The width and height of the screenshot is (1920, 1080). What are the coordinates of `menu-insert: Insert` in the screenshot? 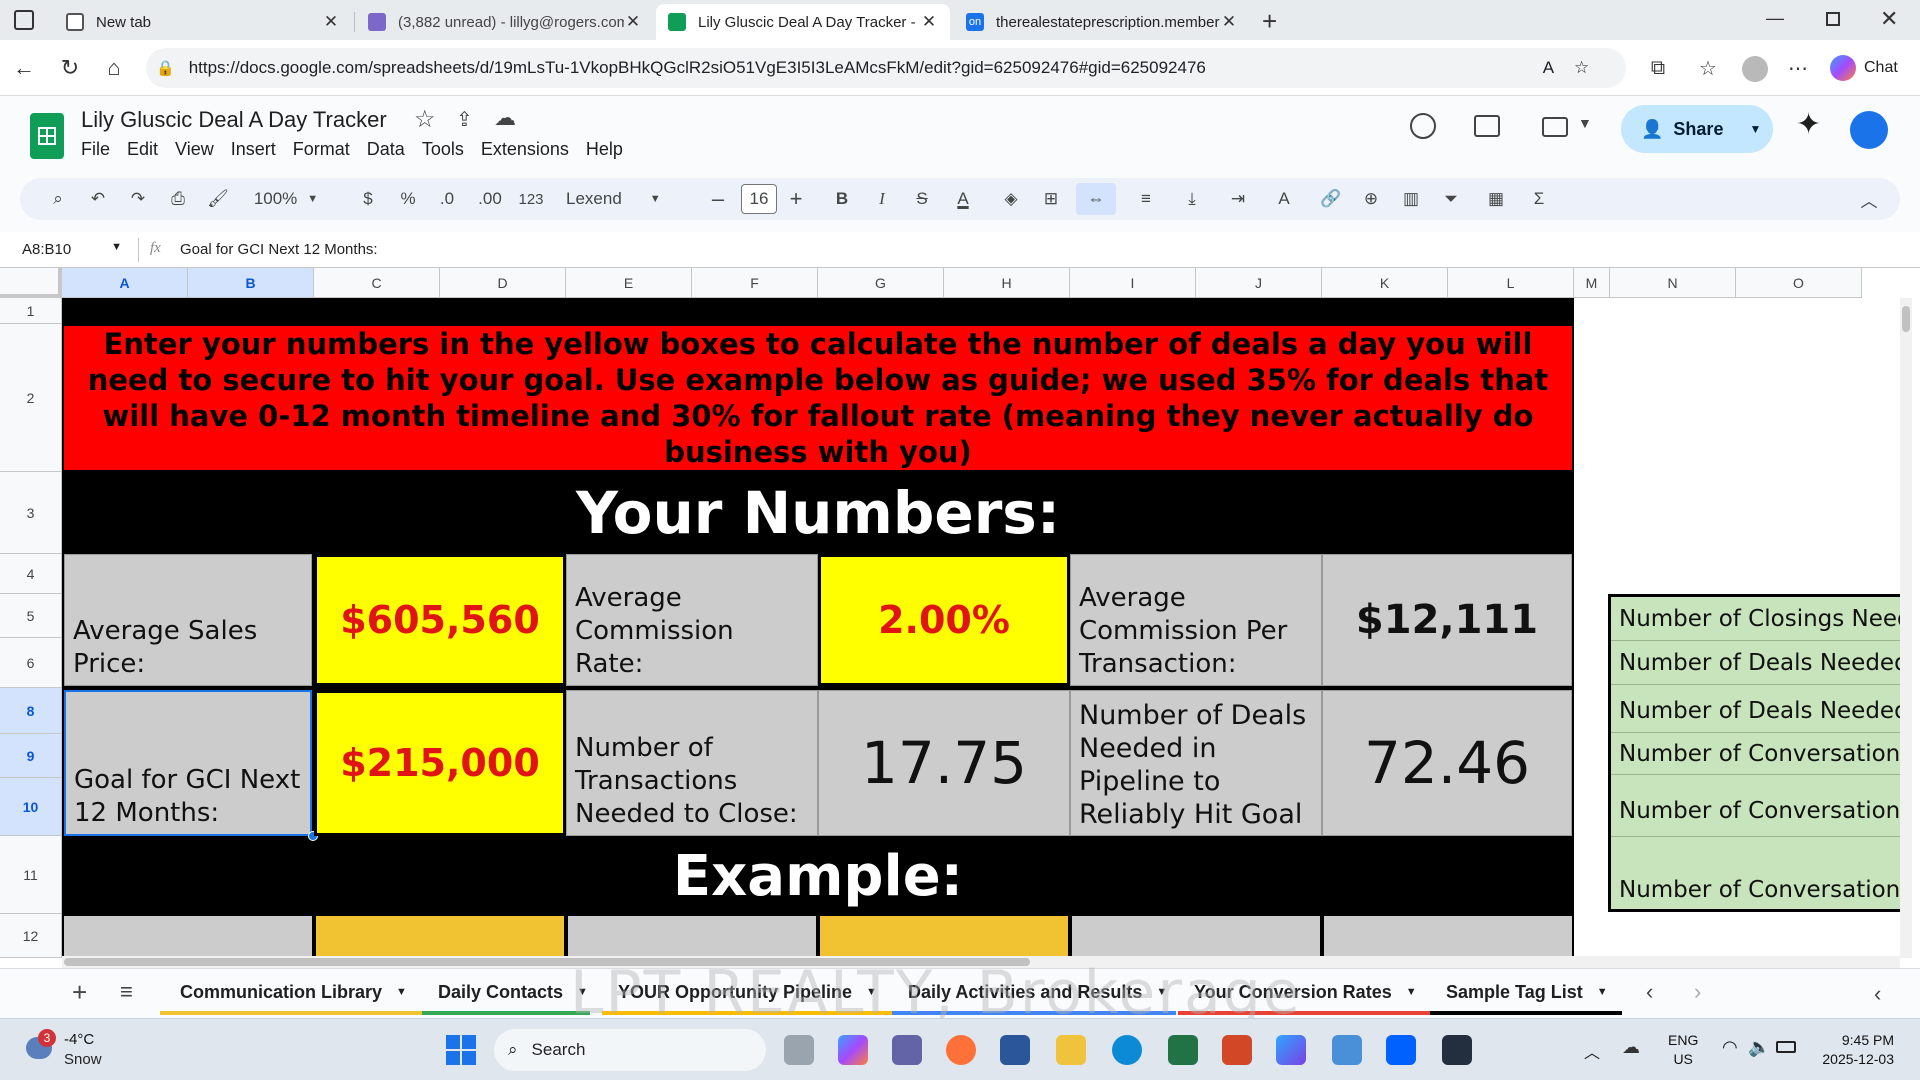 It's located at (253, 149).